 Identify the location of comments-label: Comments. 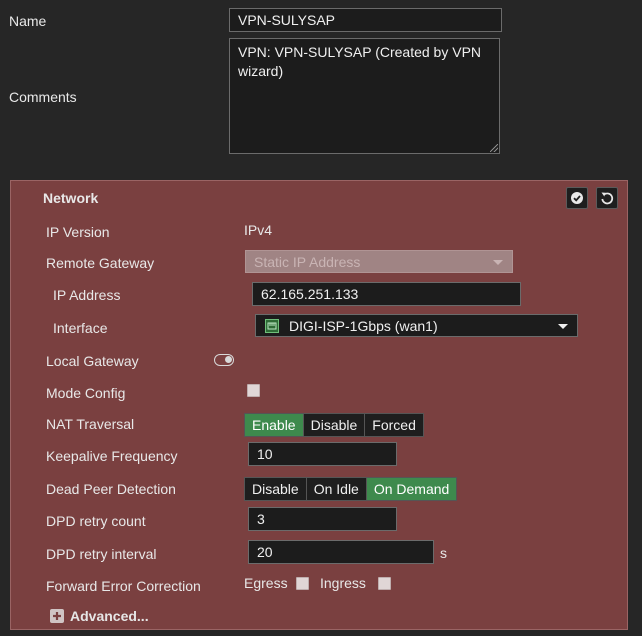
(43, 97).